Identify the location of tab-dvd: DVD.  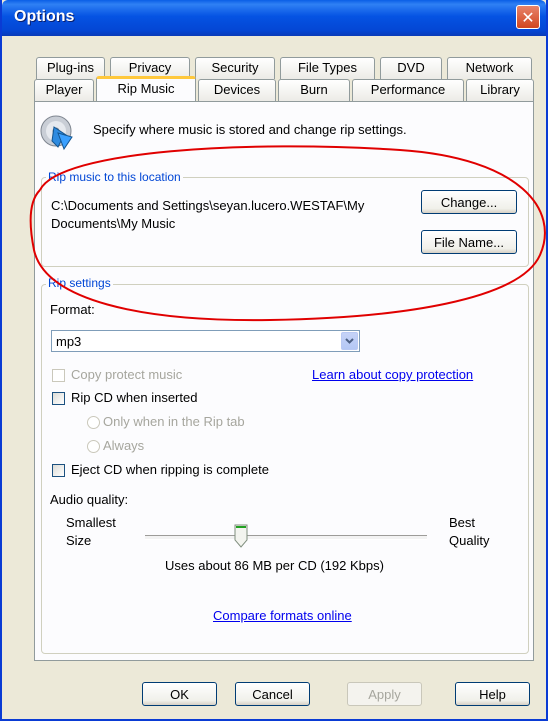
(411, 68).